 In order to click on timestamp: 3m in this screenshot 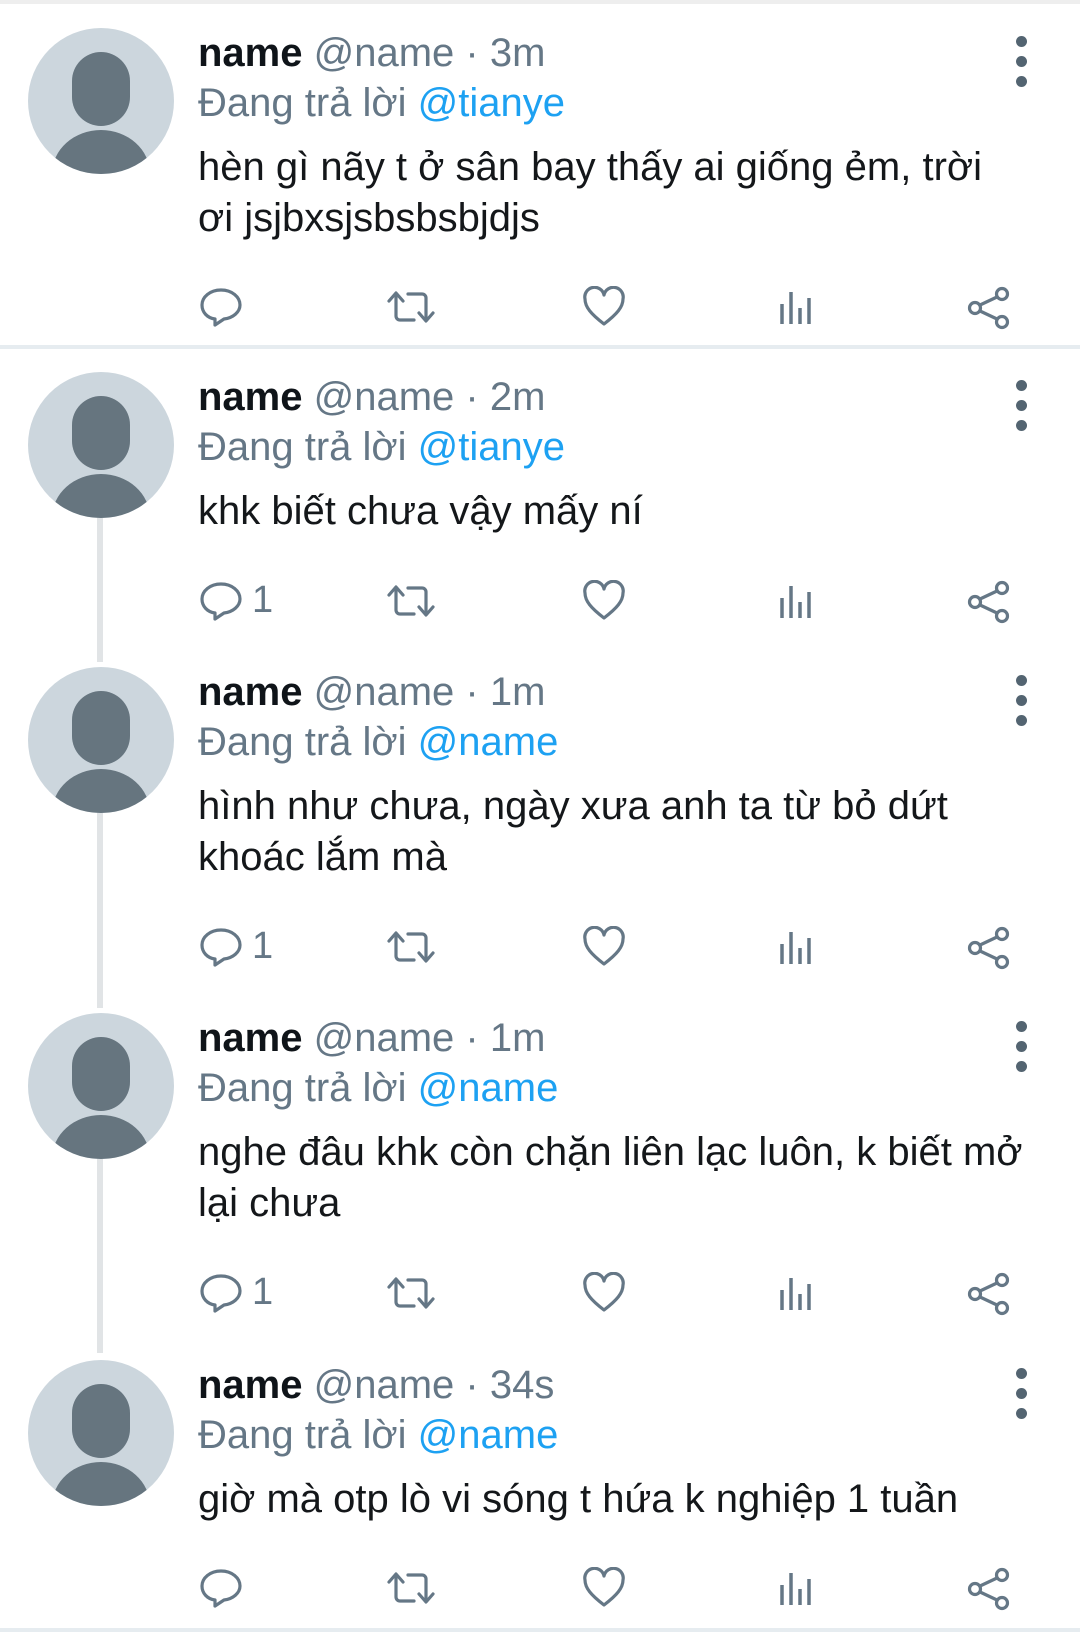, I will do `click(518, 53)`.